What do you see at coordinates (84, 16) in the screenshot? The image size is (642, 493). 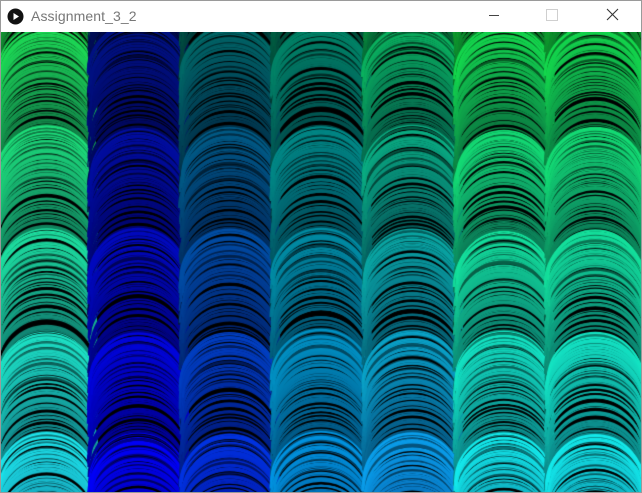 I see `window-title: Assignment_3_2` at bounding box center [84, 16].